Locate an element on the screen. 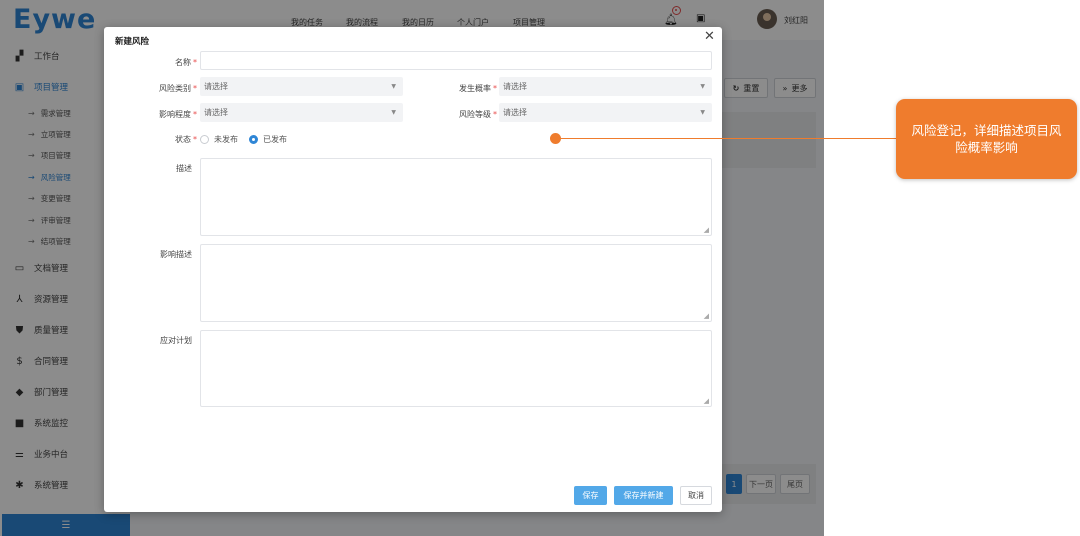 This screenshot has width=1080, height=536. risk-level-label-text: 风险等级 is located at coordinates (475, 114).